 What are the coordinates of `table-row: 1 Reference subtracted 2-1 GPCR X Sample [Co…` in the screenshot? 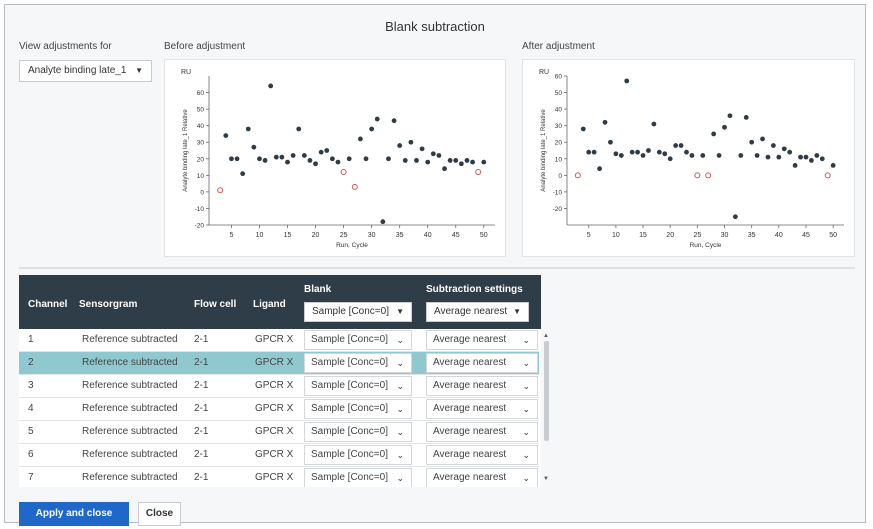 It's located at (279, 340).